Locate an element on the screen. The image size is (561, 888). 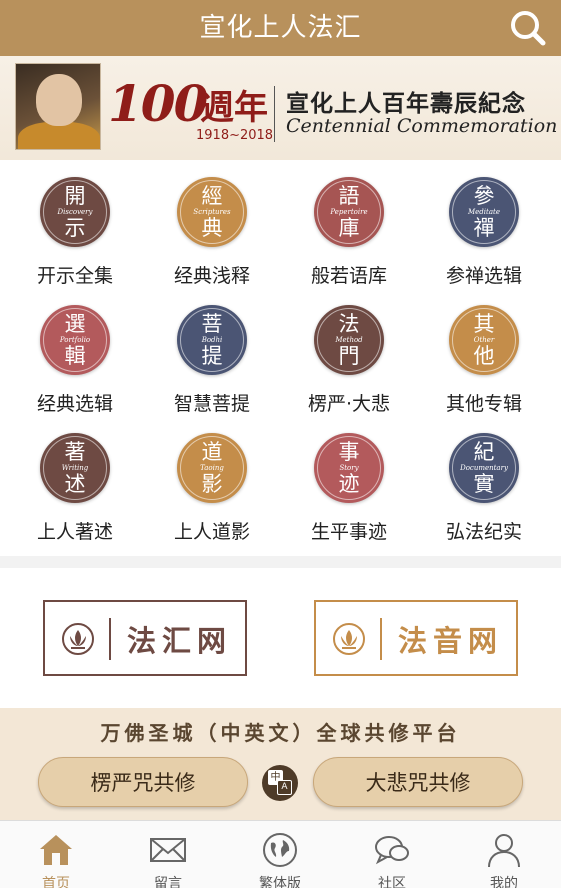
chat-icon is located at coordinates (392, 850).